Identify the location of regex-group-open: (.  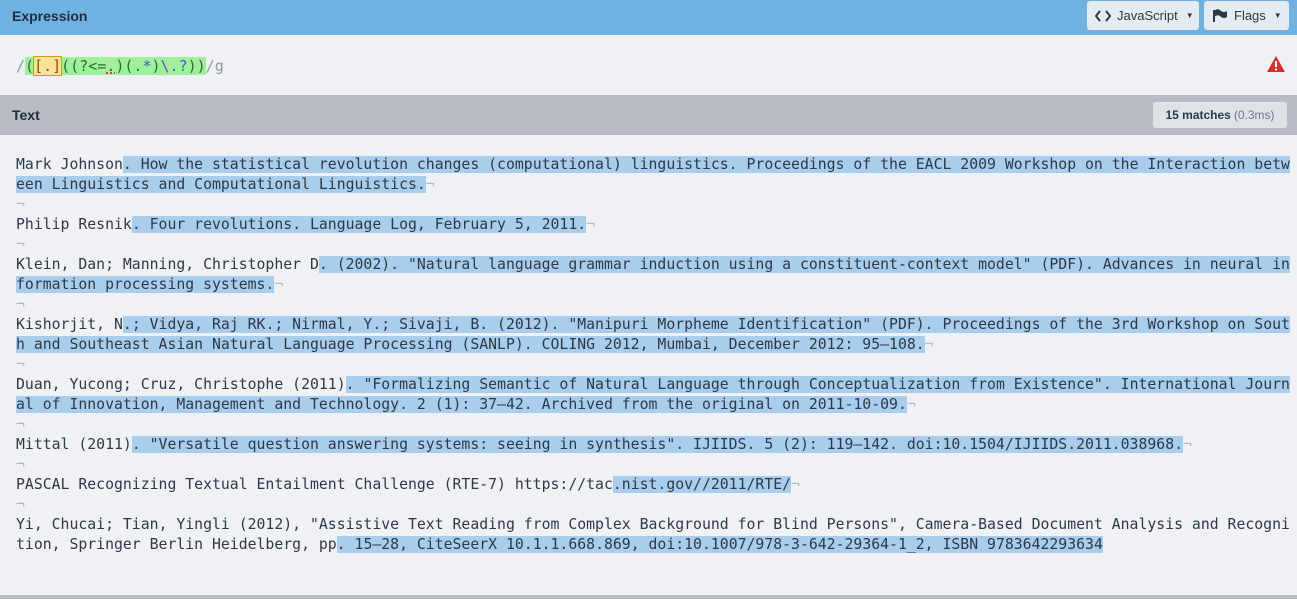
(30, 66).